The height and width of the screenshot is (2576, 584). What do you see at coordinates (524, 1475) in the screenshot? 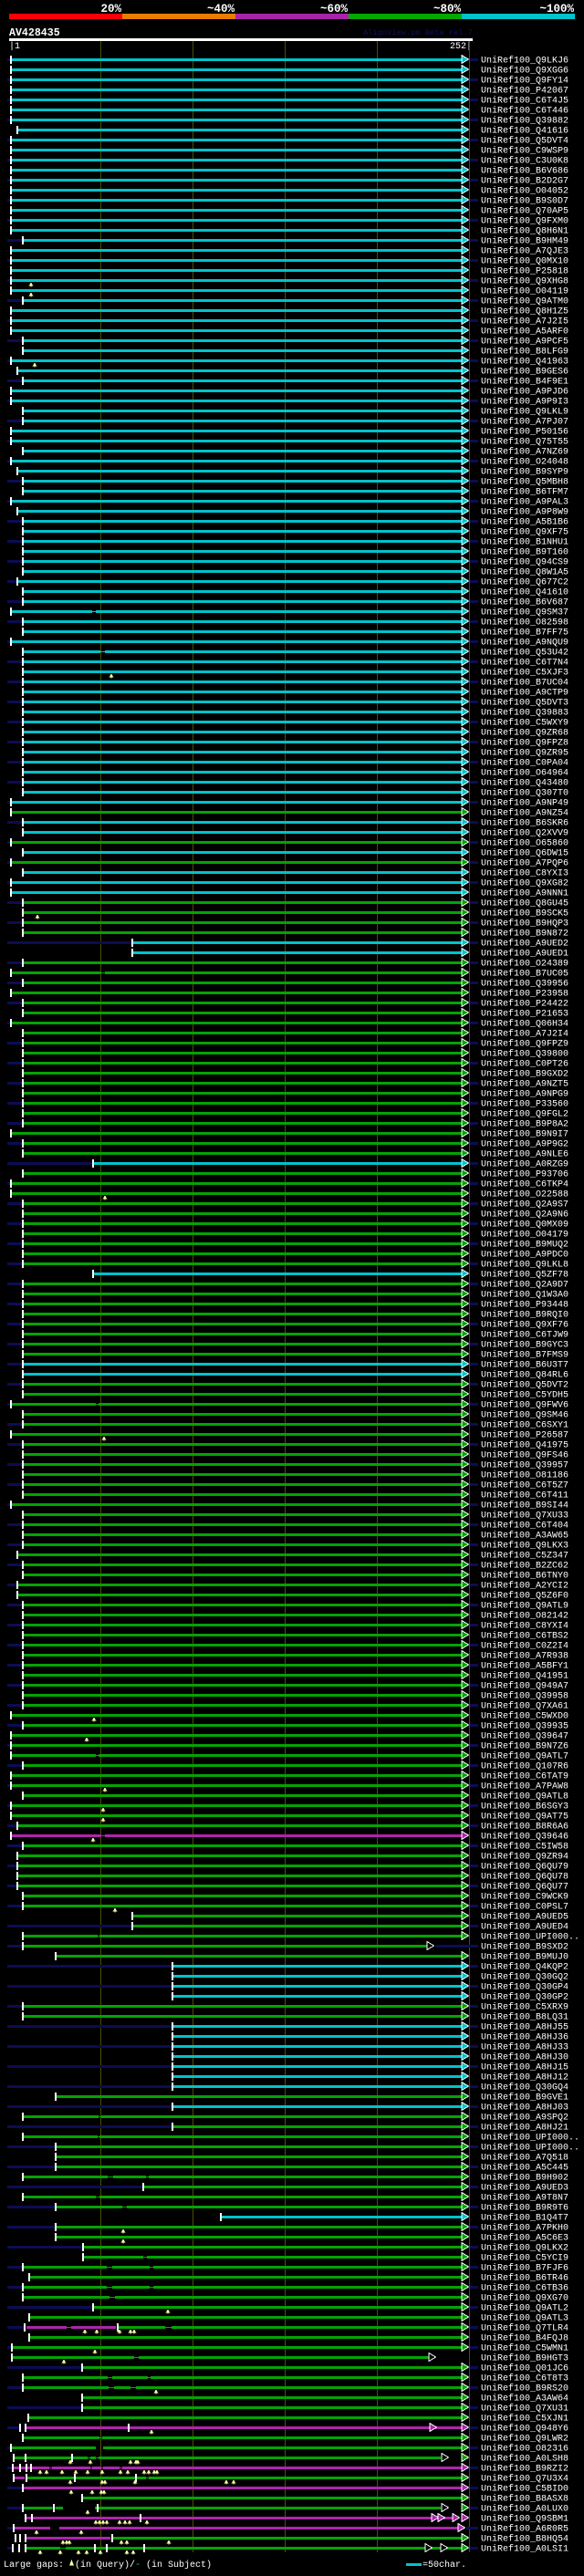
I see `svg-text: UniRef100_O81186` at bounding box center [524, 1475].